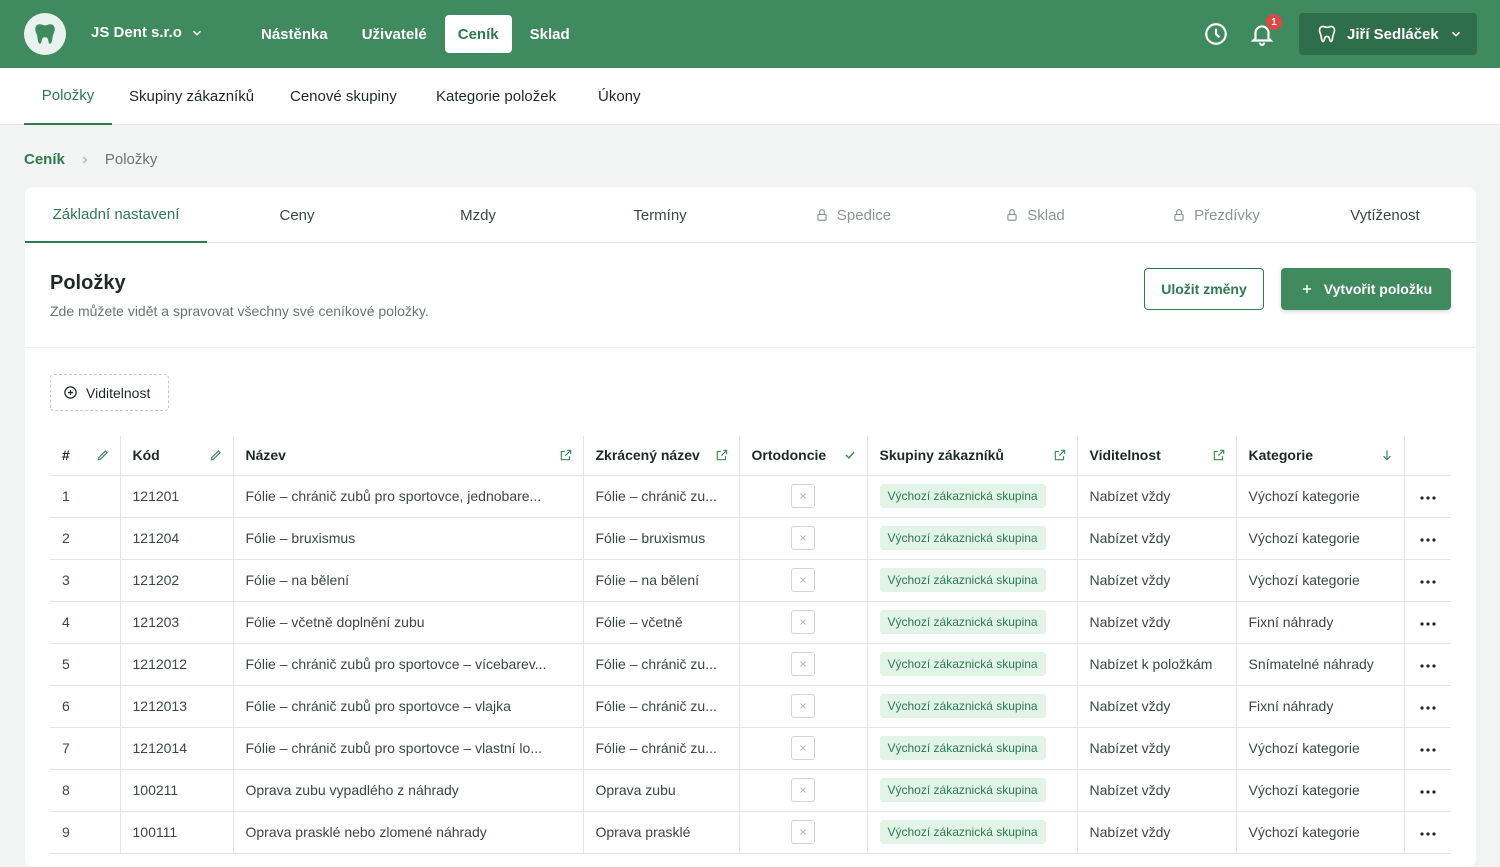 The image size is (1500, 867). Describe the element at coordinates (116, 215) in the screenshot. I see `tab-basic-settings: Základní nastavení` at that location.